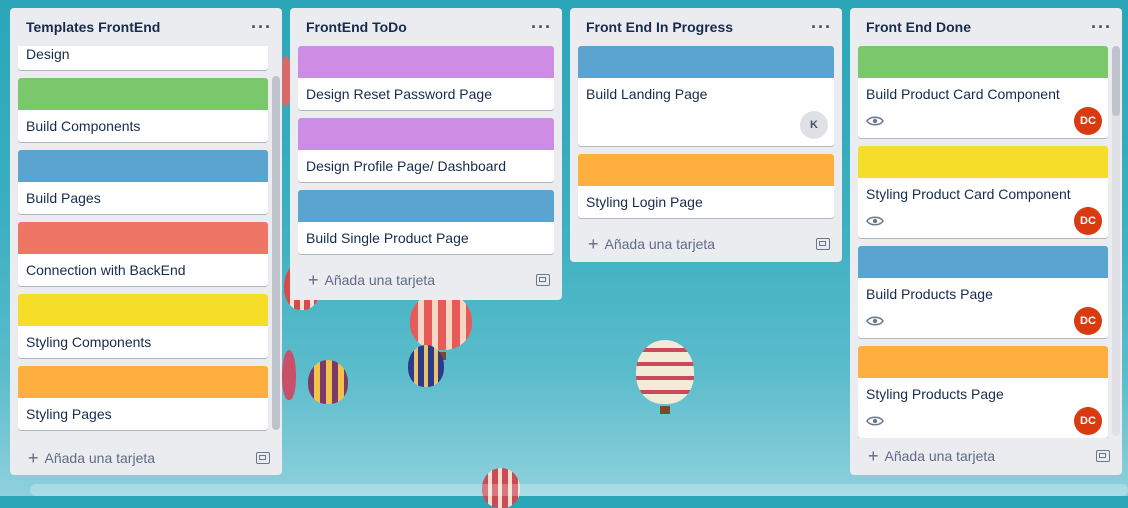 Image resolution: width=1128 pixels, height=508 pixels. What do you see at coordinates (399, 94) in the screenshot?
I see `card-title: Design Reset Password Page` at bounding box center [399, 94].